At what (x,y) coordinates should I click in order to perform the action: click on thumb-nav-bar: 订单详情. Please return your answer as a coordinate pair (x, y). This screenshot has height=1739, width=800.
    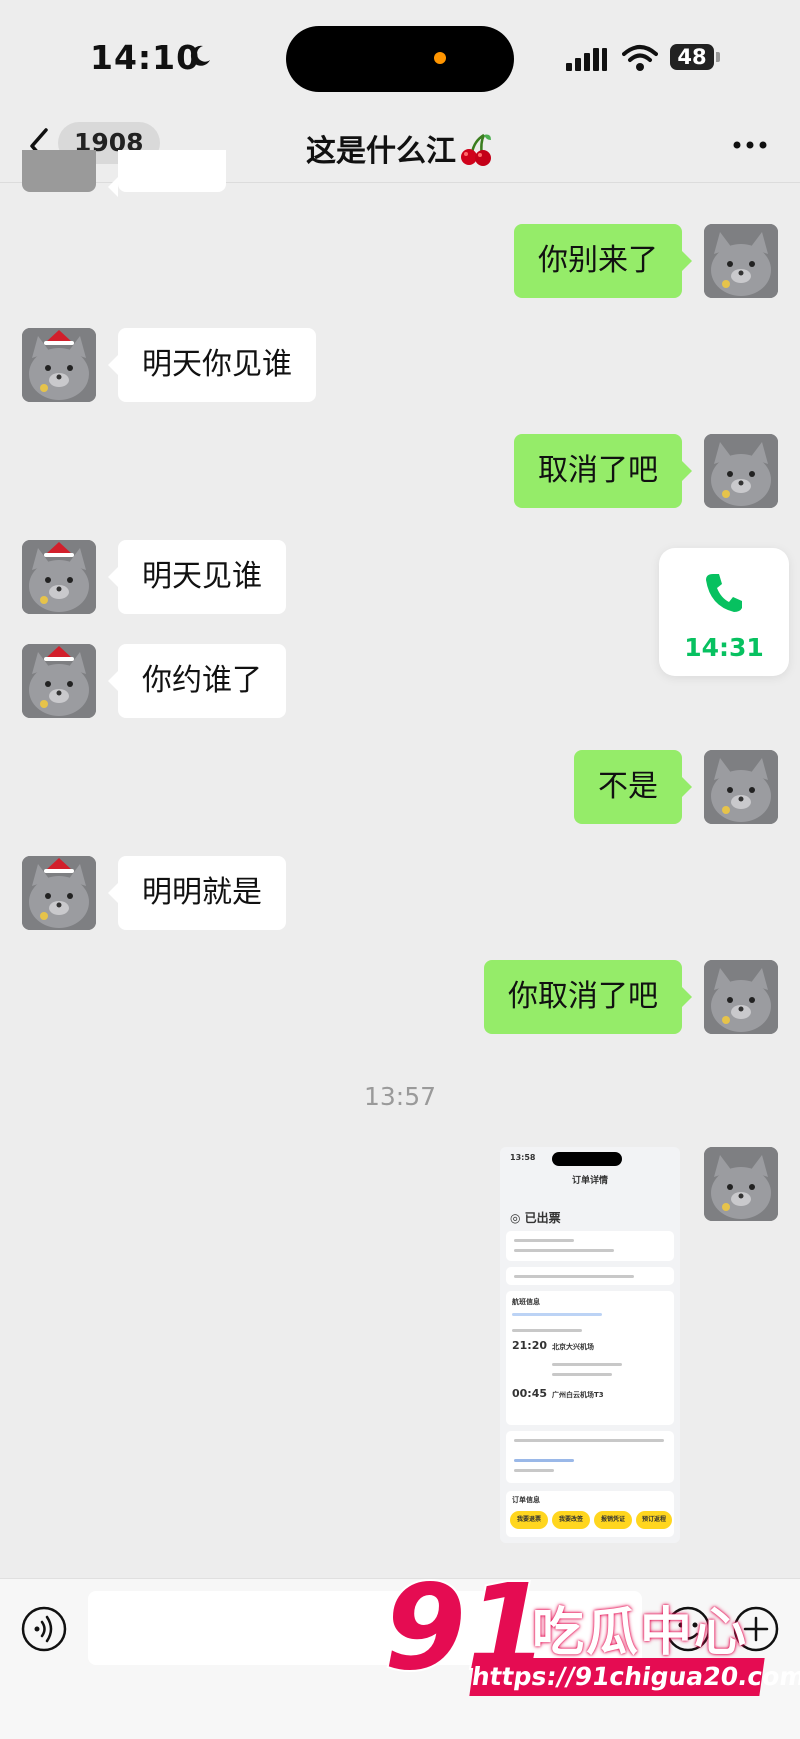
    Looking at the image, I should click on (590, 1180).